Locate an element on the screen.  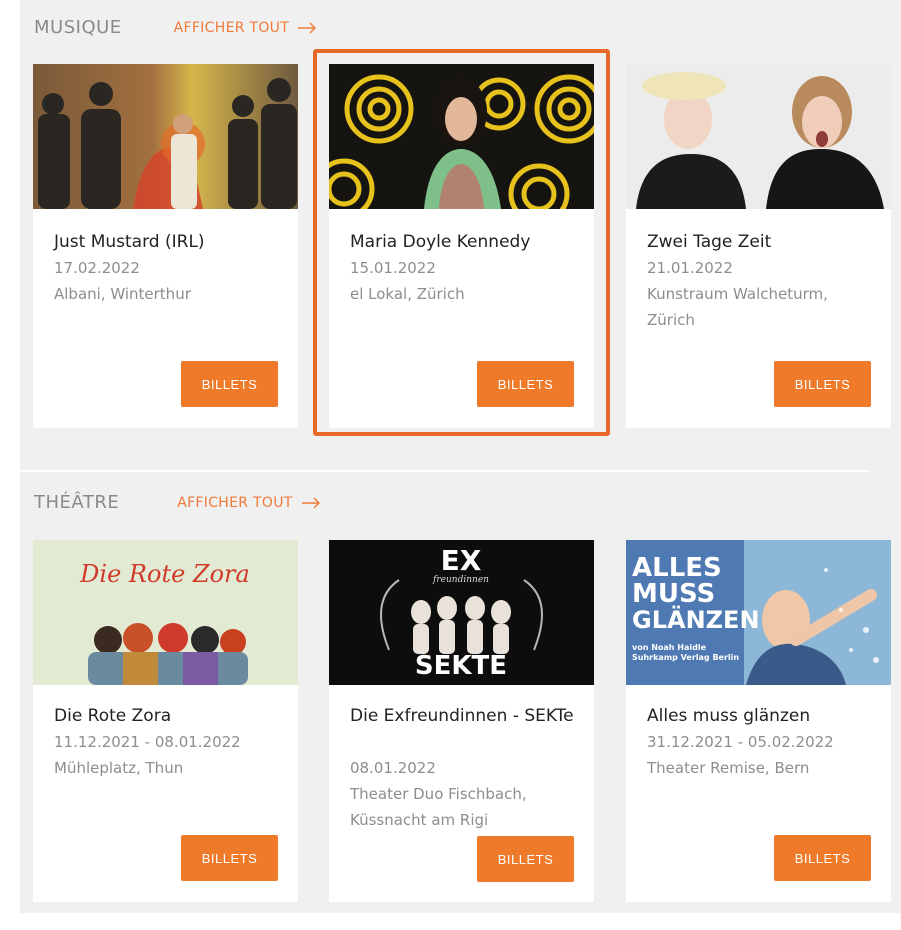
event-title: Zwei Tage Zeit is located at coordinates (761, 242).